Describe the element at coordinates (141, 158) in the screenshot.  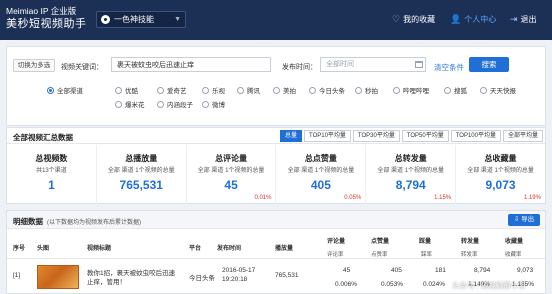
I see `stat-title: 总播放量` at that location.